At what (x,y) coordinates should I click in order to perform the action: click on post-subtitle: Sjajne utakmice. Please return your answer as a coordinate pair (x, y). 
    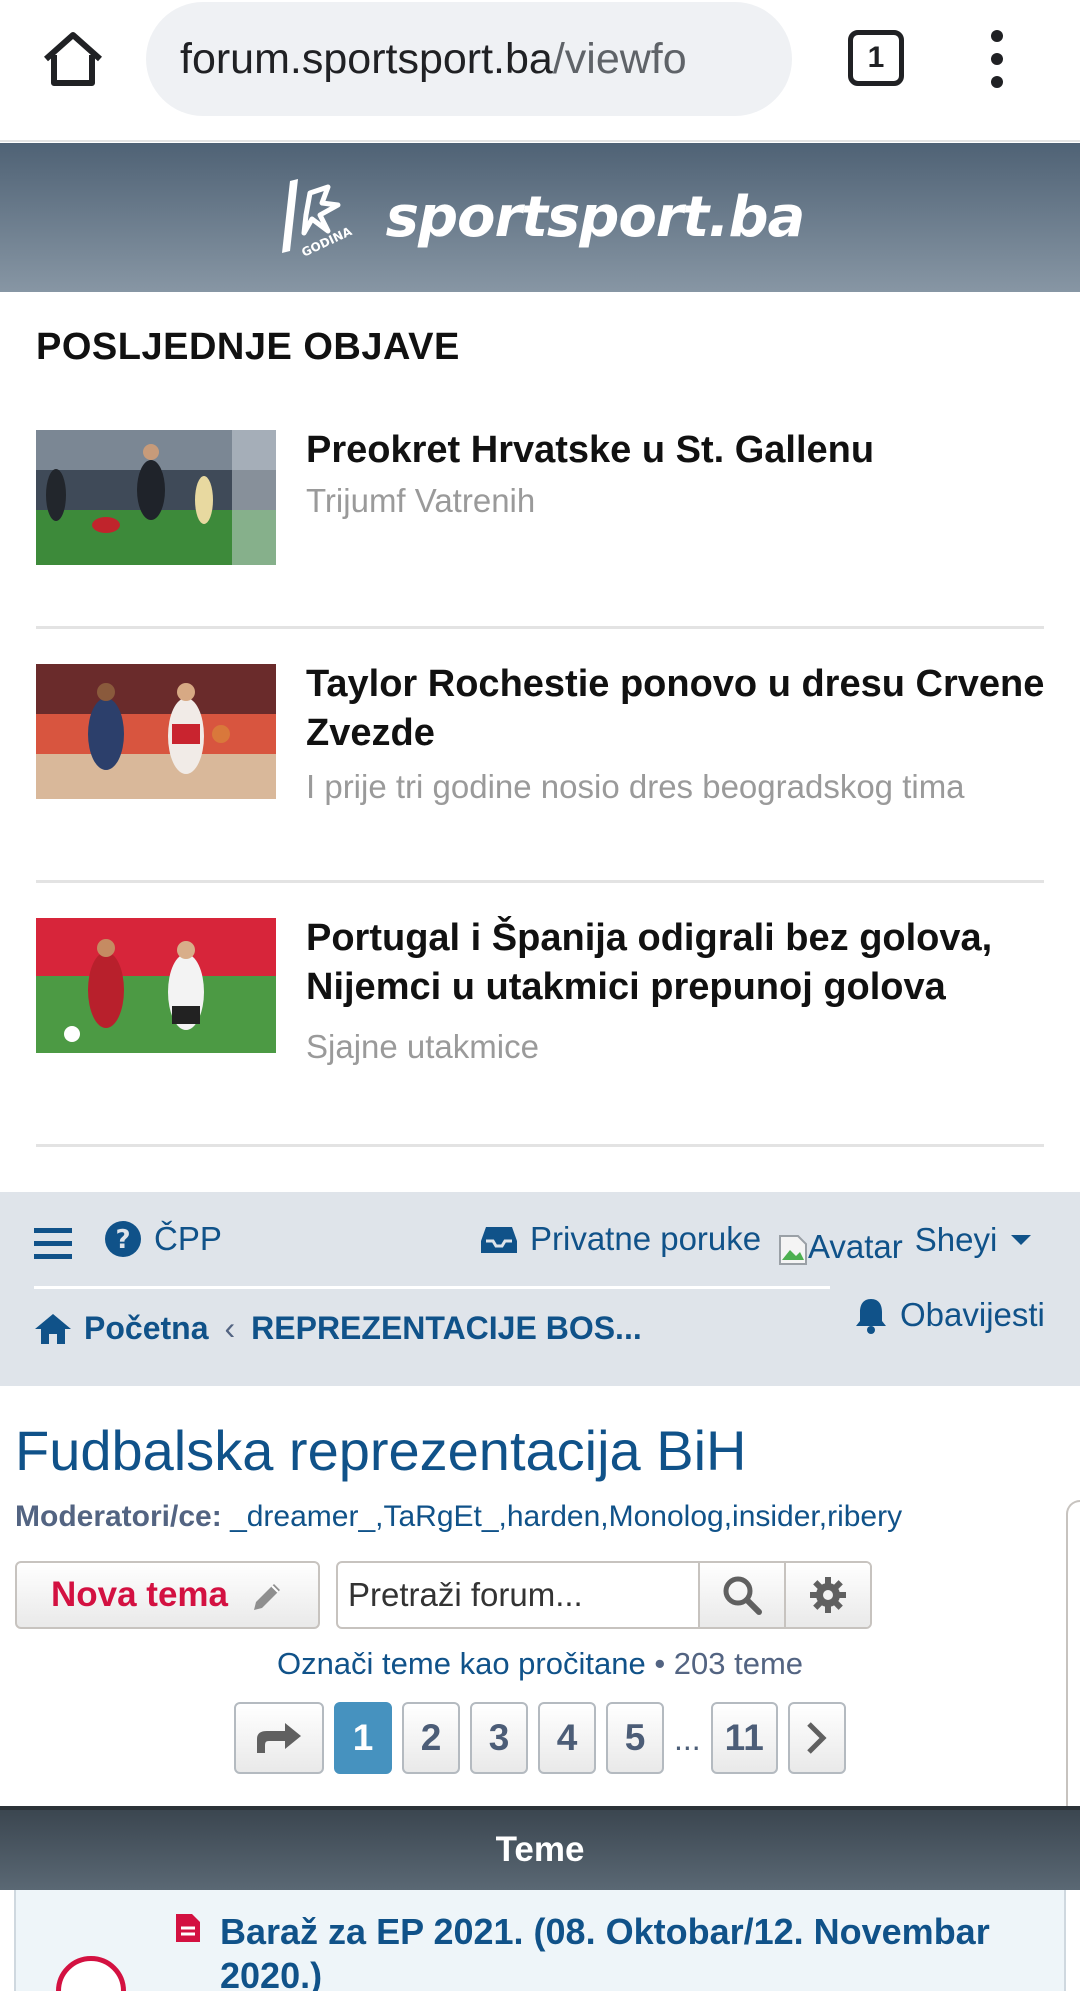
    Looking at the image, I should click on (422, 1046).